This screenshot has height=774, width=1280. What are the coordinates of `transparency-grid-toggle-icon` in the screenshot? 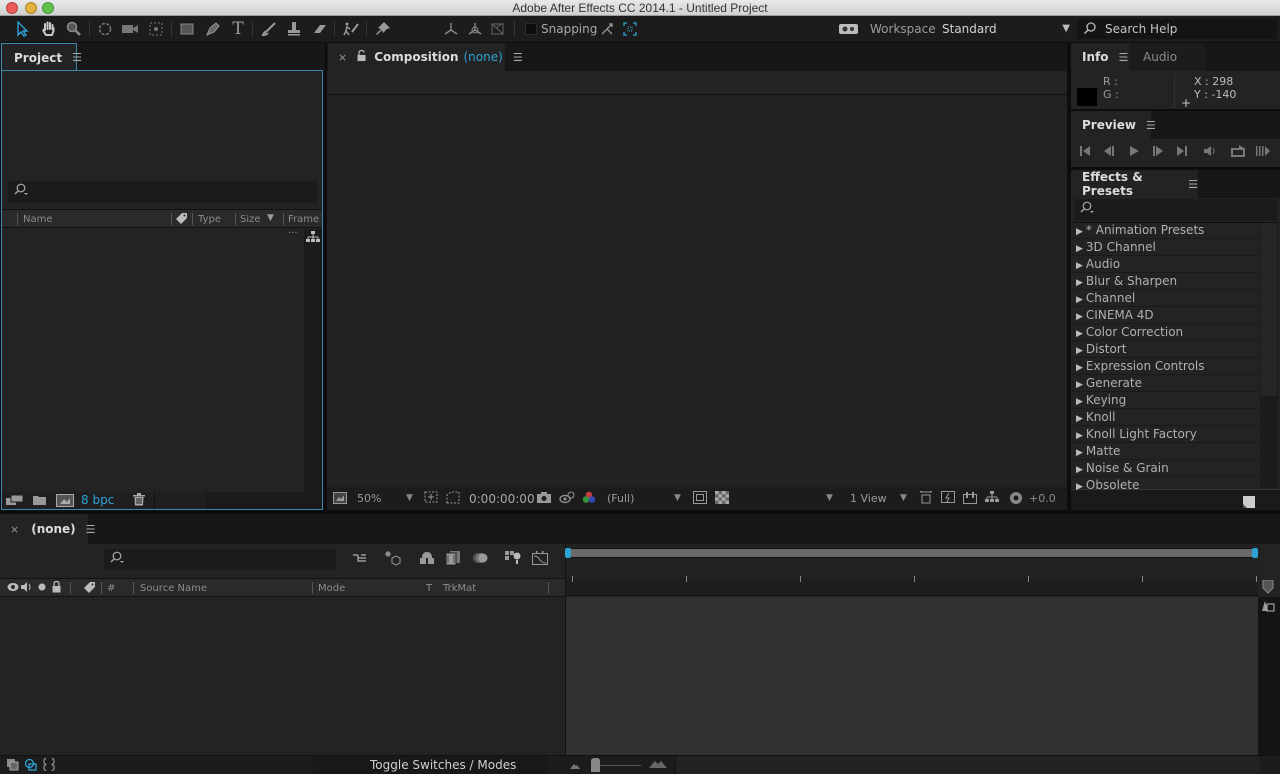 It's located at (453, 499).